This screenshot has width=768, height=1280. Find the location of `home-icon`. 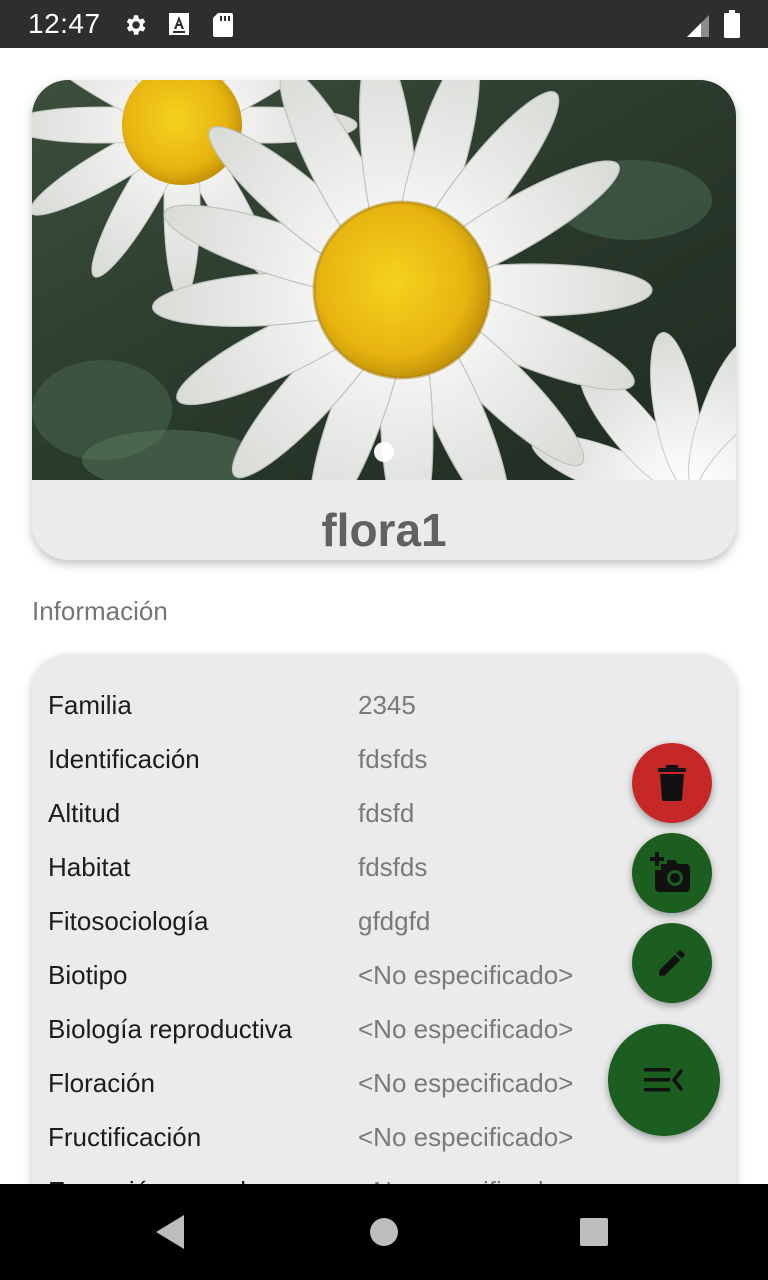

home-icon is located at coordinates (384, 1232).